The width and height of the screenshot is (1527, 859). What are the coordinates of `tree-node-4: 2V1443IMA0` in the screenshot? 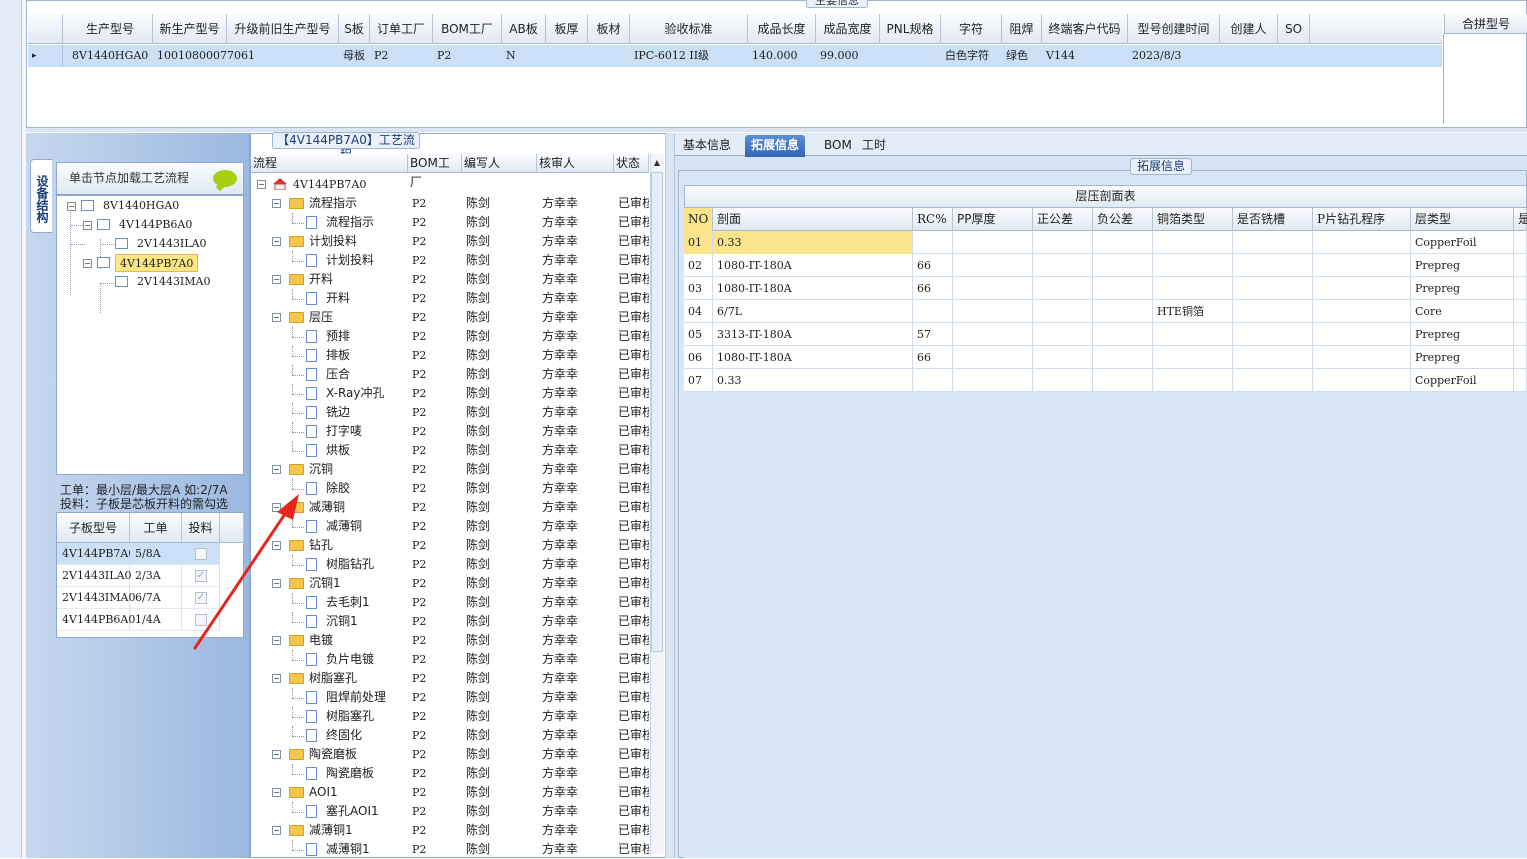 It's located at (174, 282).